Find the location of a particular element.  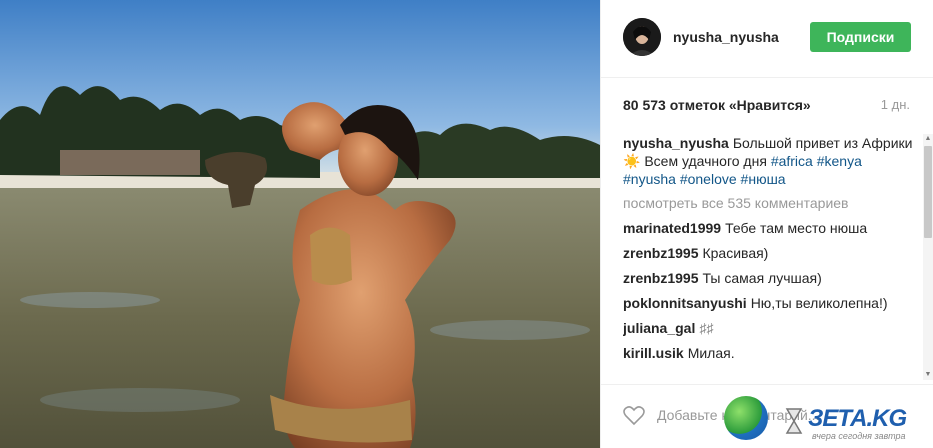

scroll-down-arrow-icon: ▼ is located at coordinates (928, 375).